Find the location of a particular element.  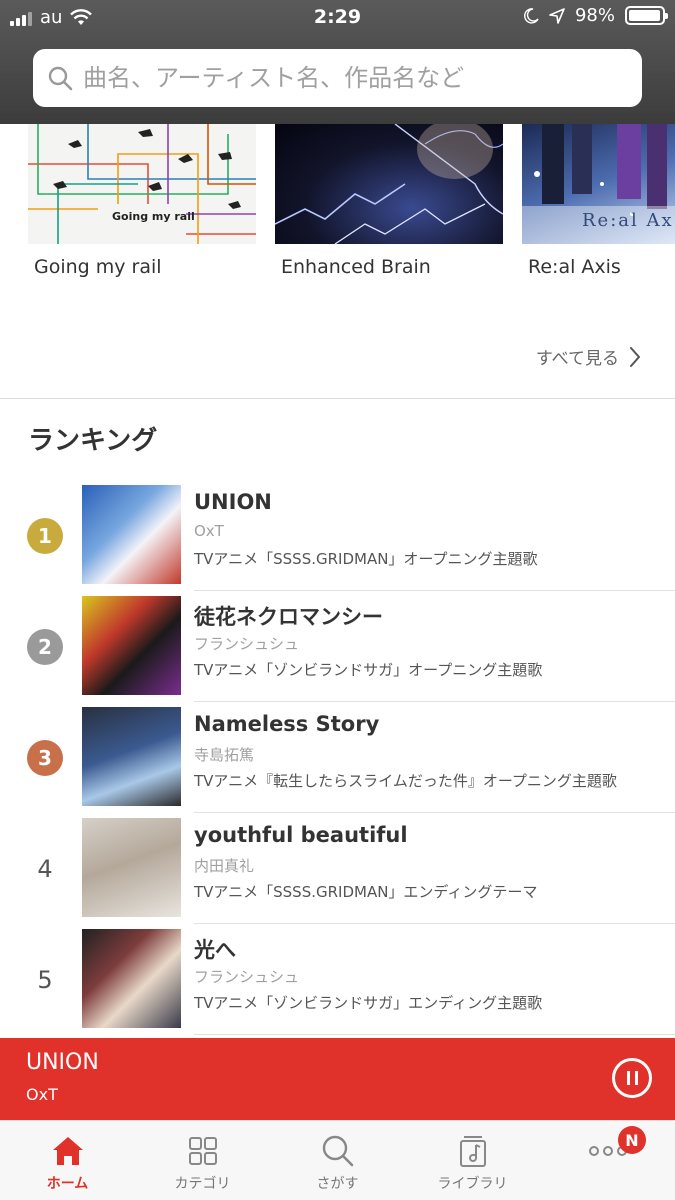

track-title: Nameless Story is located at coordinates (287, 724).